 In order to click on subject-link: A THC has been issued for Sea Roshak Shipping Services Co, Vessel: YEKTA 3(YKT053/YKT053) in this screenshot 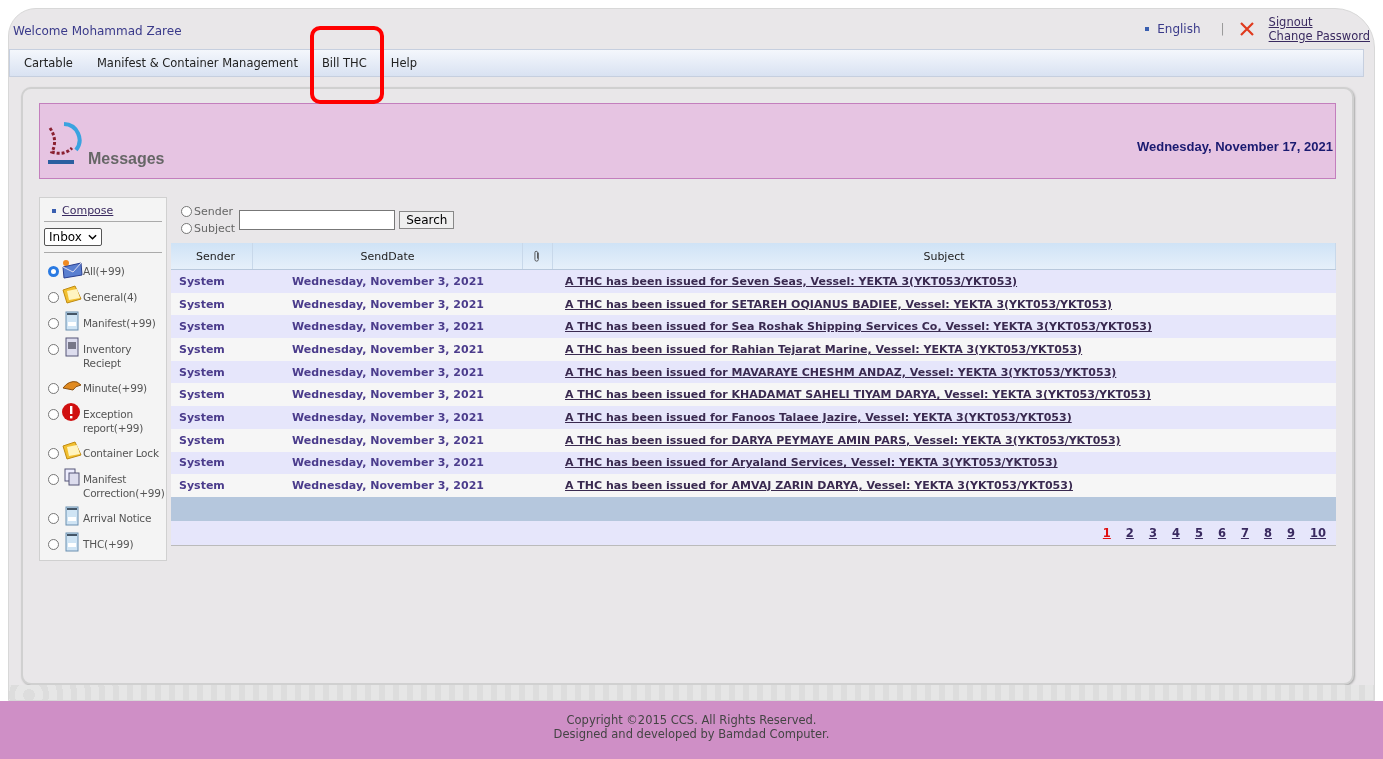, I will do `click(852, 327)`.